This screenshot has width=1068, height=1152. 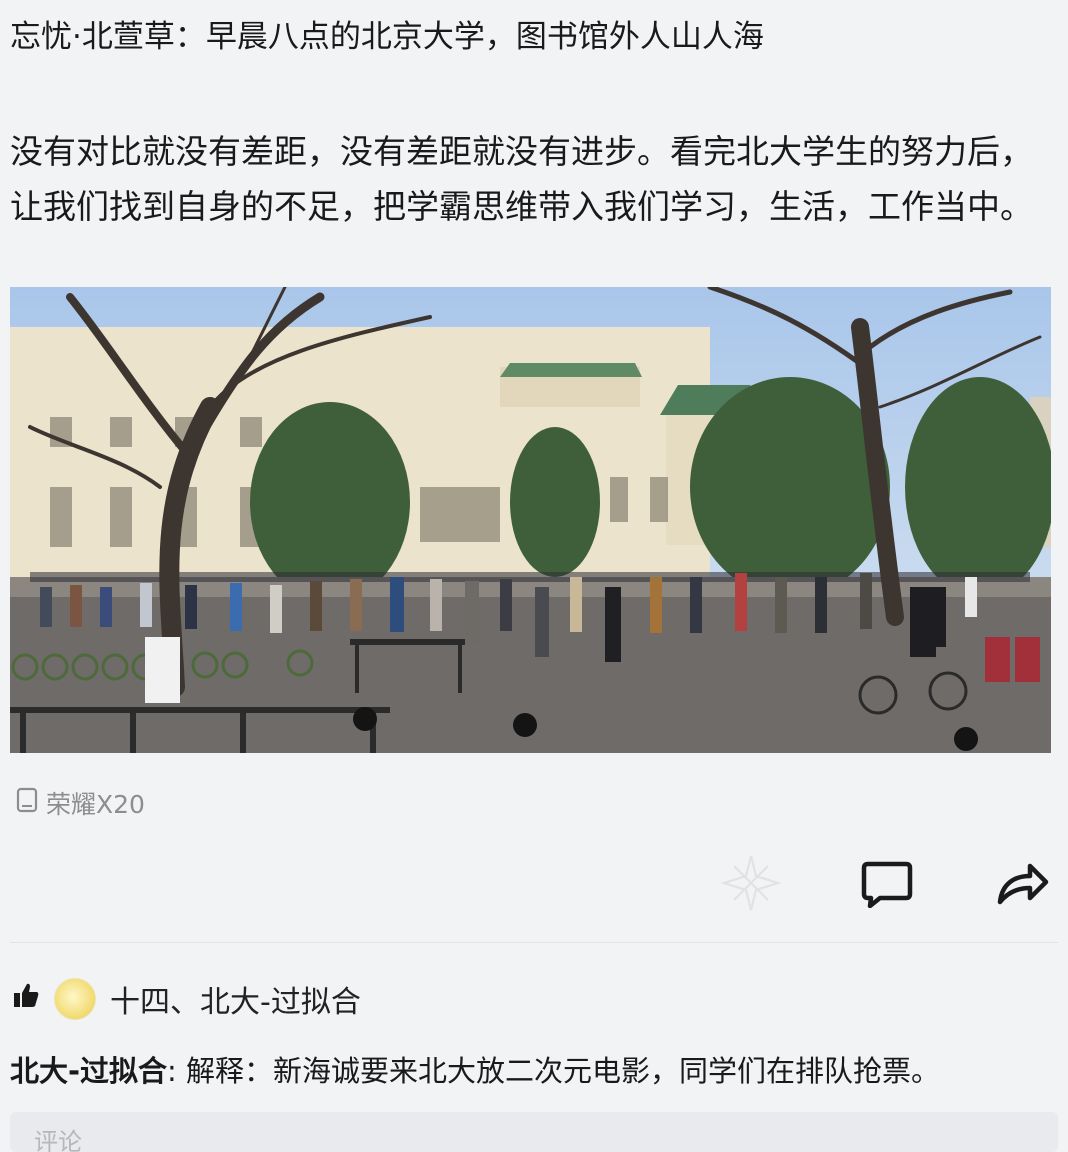 What do you see at coordinates (534, 1132) in the screenshot?
I see `comment-input: 评论` at bounding box center [534, 1132].